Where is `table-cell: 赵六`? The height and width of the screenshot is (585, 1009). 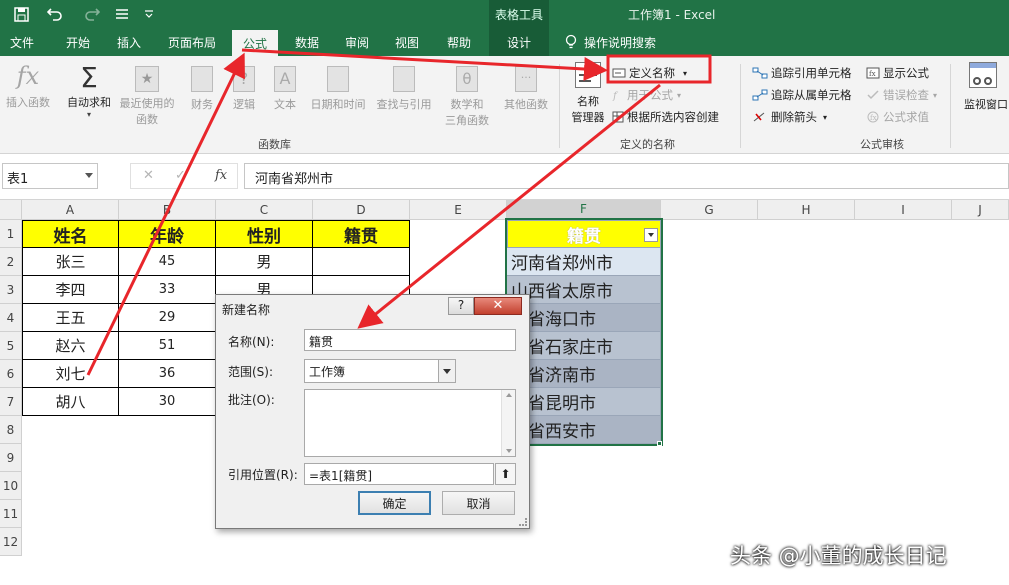 table-cell: 赵六 is located at coordinates (70, 346).